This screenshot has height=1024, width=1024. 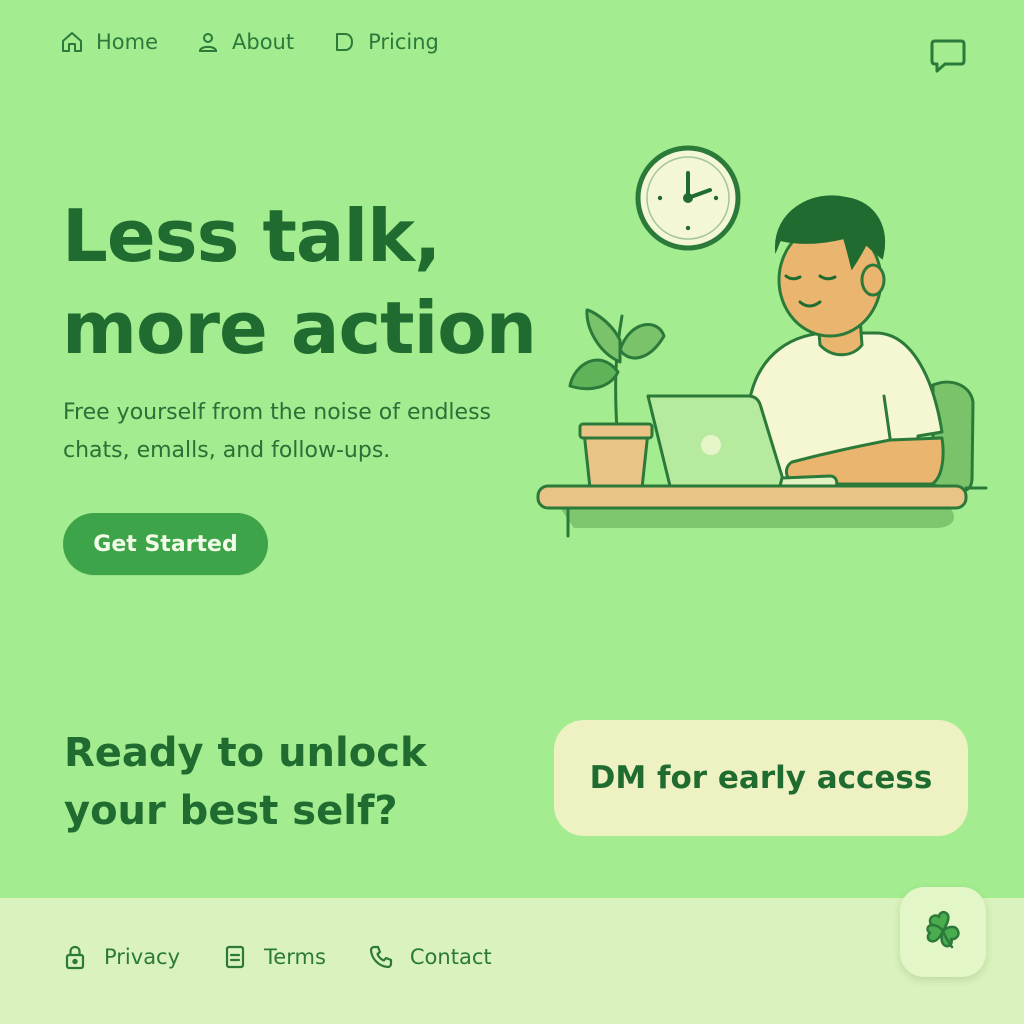 I want to click on hero-subtitle-line1: Free yourself from the noise of endless, so click(x=277, y=412).